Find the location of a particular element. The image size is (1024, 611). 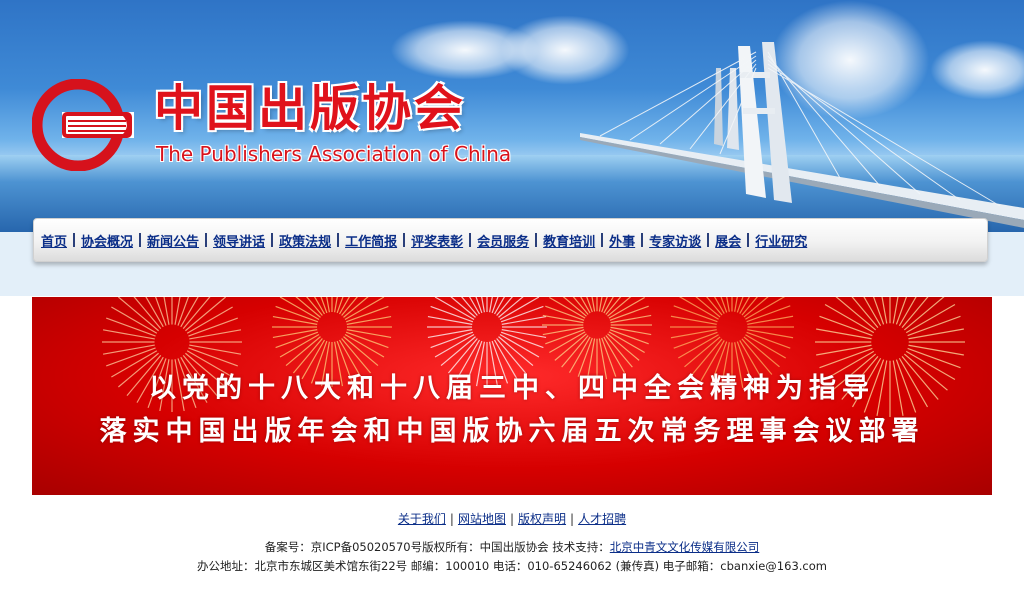

tech-support-link: 北京中青文文化传媒有限公司 is located at coordinates (685, 547).